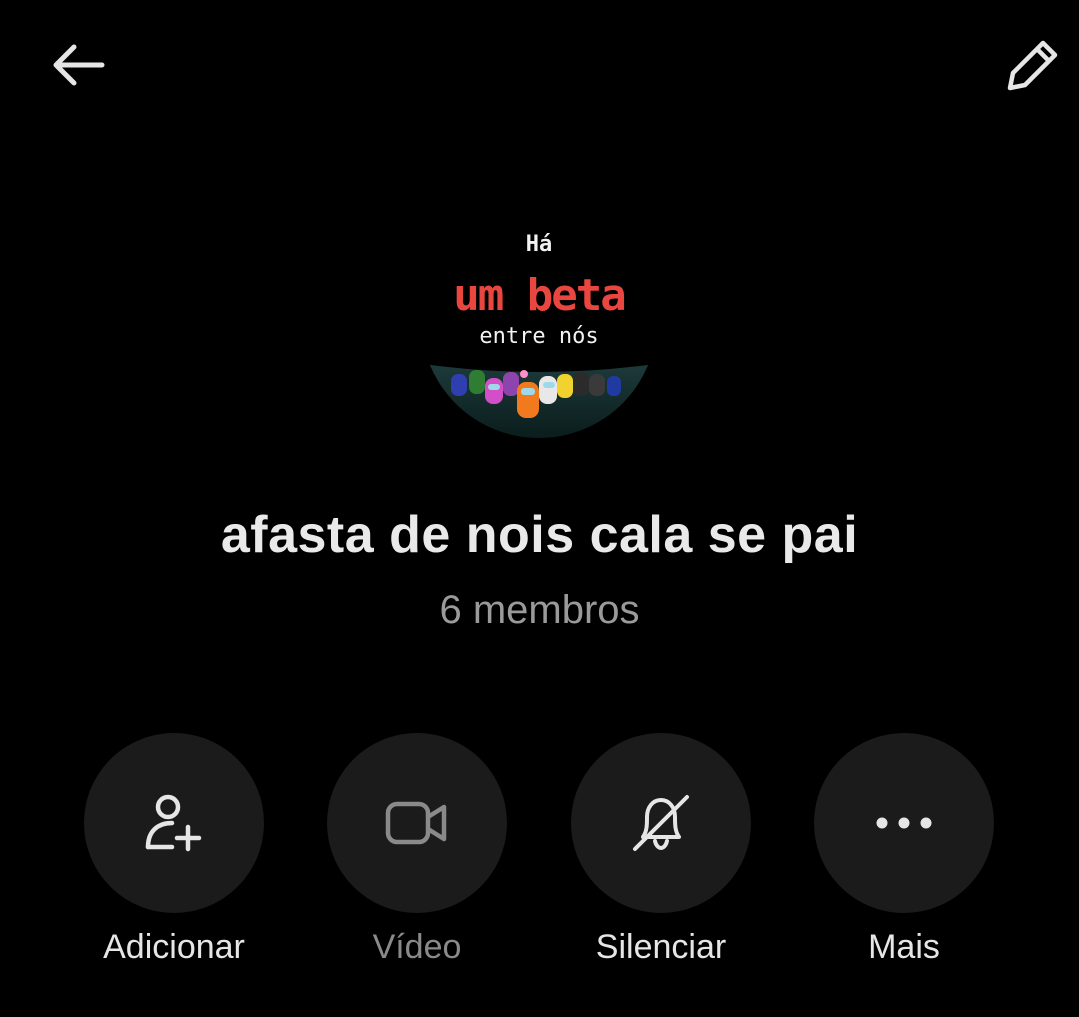 Image resolution: width=1079 pixels, height=1017 pixels. I want to click on video-camera-icon, so click(416, 823).